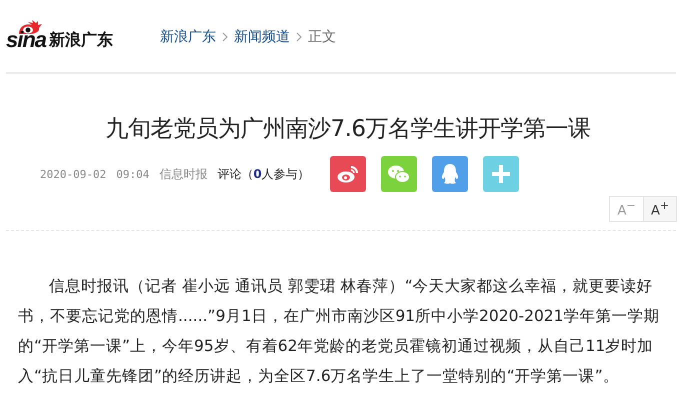  I want to click on wechat-share-button, so click(399, 174).